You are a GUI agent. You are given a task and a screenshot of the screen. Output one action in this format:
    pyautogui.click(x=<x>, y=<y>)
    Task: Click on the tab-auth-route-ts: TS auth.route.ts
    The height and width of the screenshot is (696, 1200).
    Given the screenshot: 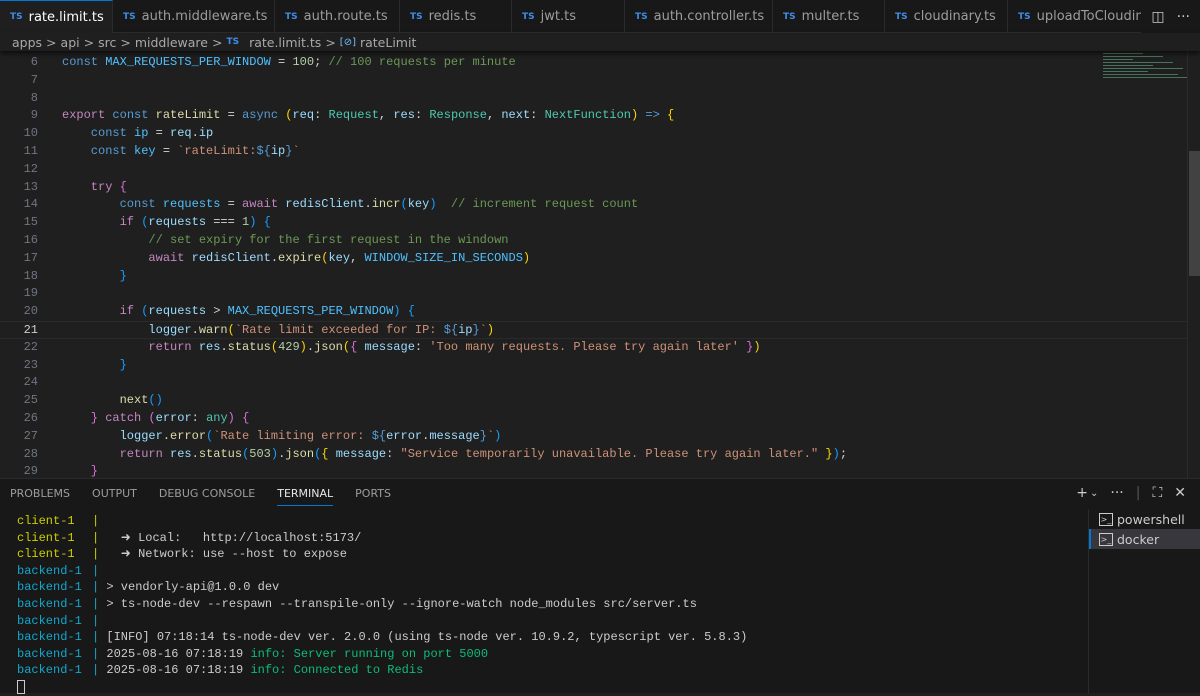 What is the action you would take?
    pyautogui.click(x=337, y=16)
    